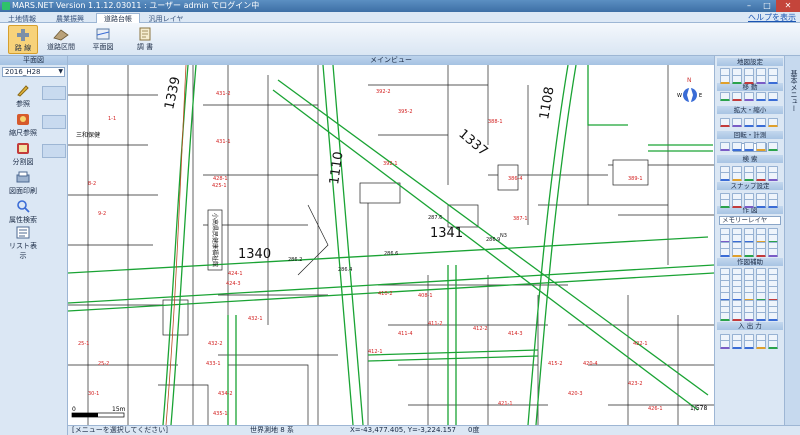  I want to click on parcel-label: 412-1, so click(375, 352).